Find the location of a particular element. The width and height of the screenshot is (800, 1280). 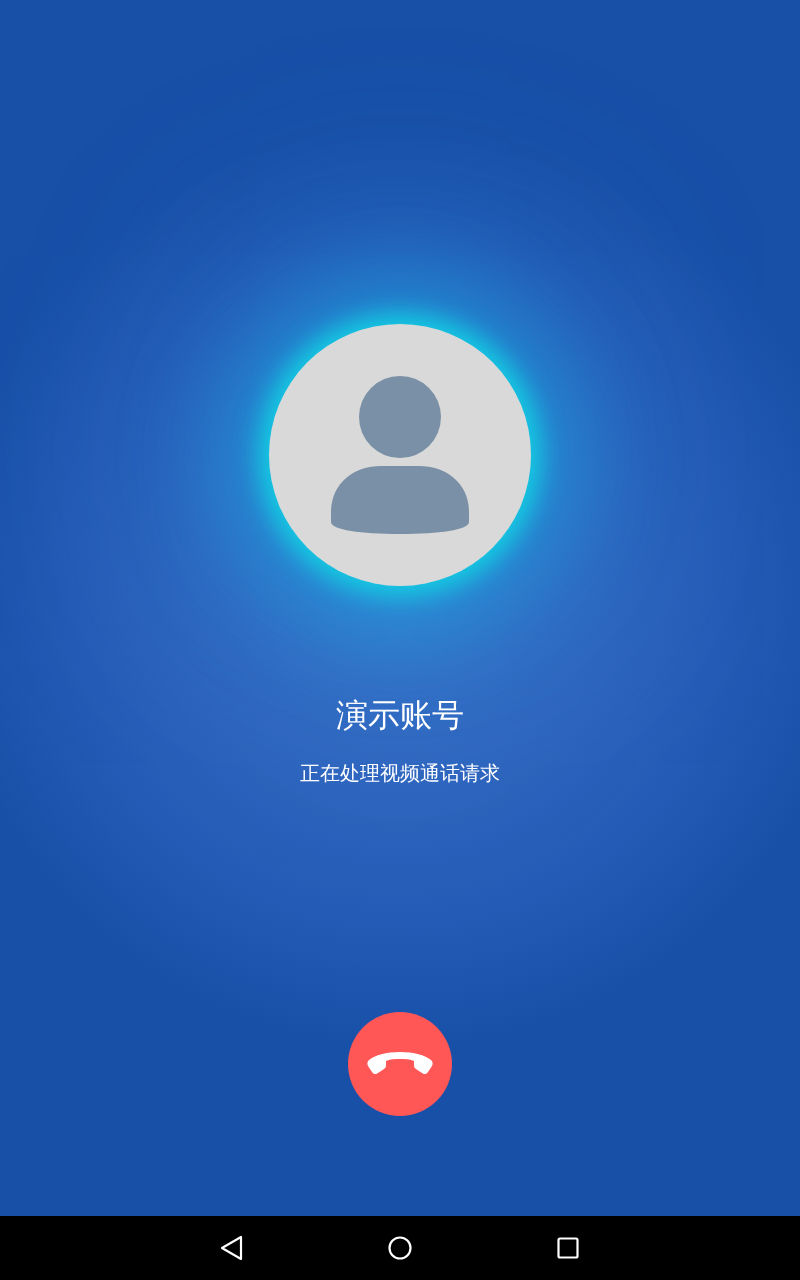

person-icon is located at coordinates (400, 455).